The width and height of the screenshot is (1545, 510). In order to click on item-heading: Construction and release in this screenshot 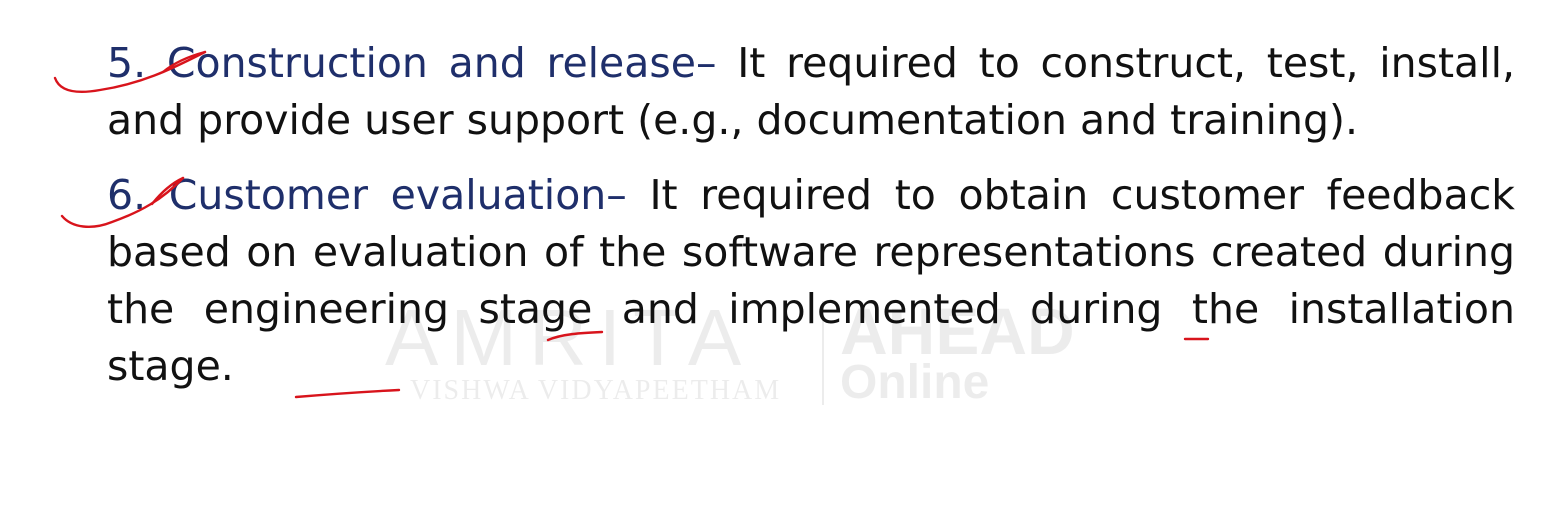, I will do `click(431, 63)`.